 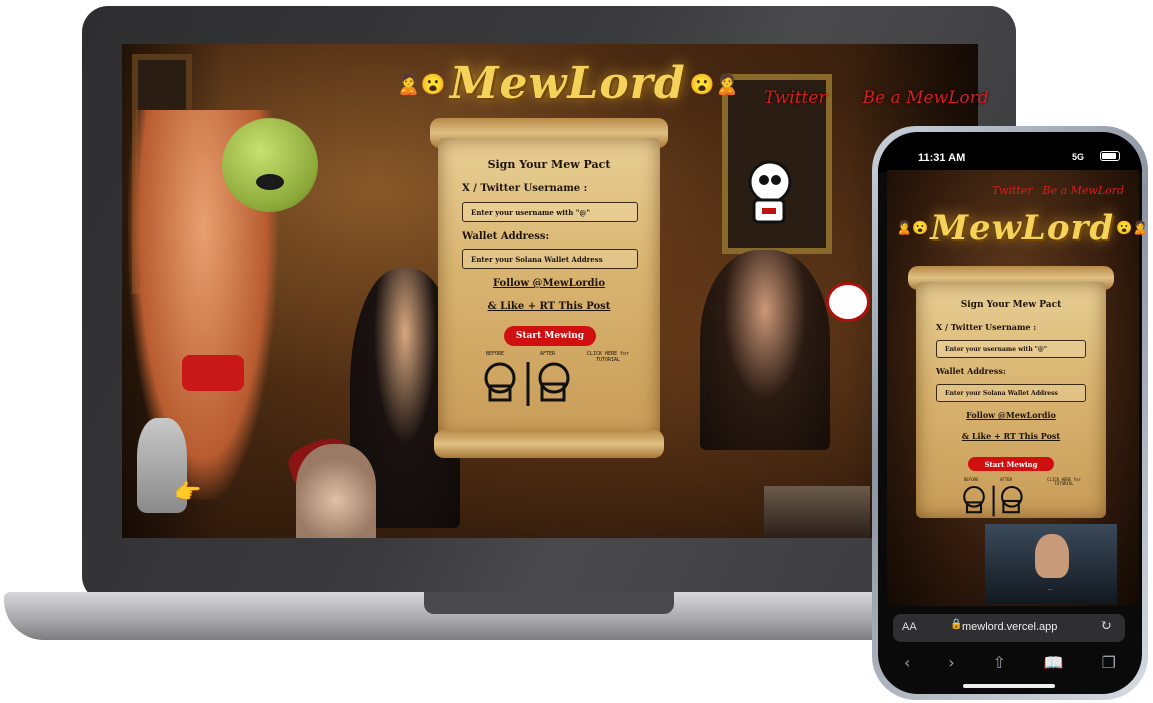 I want to click on green-face-sticker, so click(x=270, y=165).